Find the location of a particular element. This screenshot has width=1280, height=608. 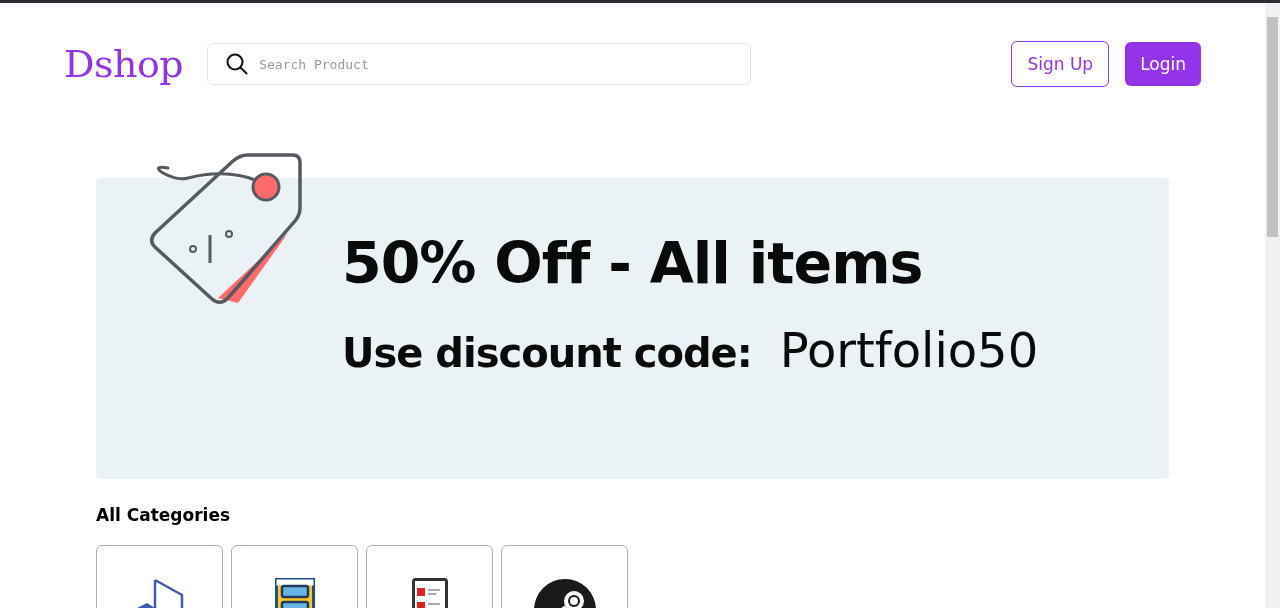

logo: Dshop is located at coordinates (124, 64).